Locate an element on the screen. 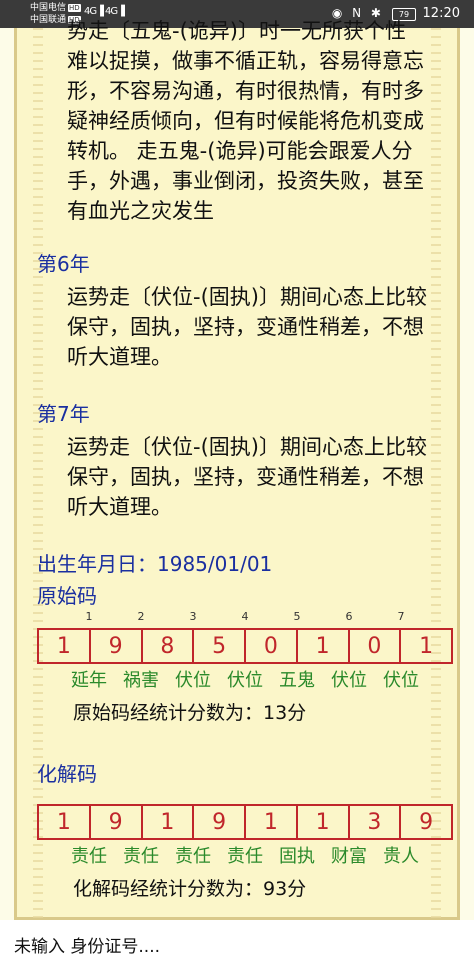  index-label: 6 is located at coordinates (349, 616).